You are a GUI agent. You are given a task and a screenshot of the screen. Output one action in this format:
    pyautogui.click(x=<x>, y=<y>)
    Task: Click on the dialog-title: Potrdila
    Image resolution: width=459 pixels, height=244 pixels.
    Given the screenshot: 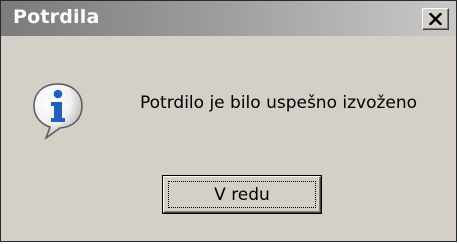 What is the action you would take?
    pyautogui.click(x=56, y=17)
    